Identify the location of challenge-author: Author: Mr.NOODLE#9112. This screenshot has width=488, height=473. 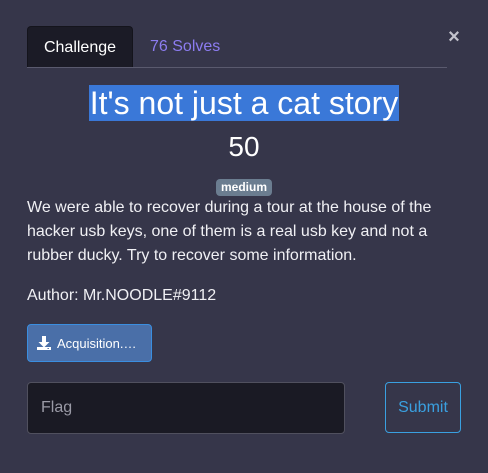
(122, 295).